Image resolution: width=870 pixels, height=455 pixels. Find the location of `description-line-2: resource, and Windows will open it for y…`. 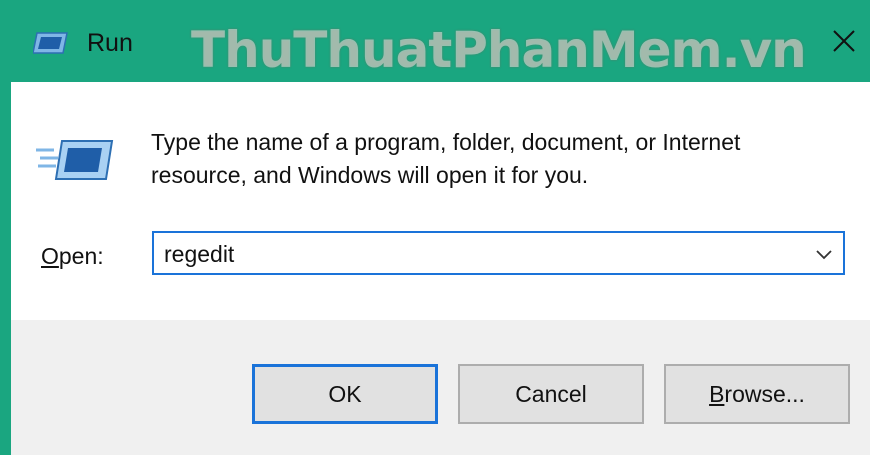

description-line-2: resource, and Windows will open it for y… is located at coordinates (370, 175).